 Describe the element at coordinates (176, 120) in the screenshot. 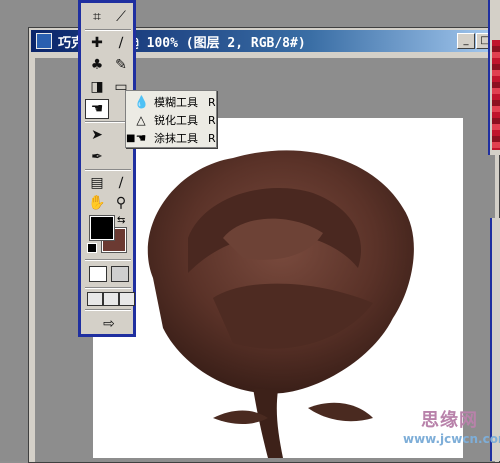

I see `sharpen-tool-label: 锐化工具` at that location.